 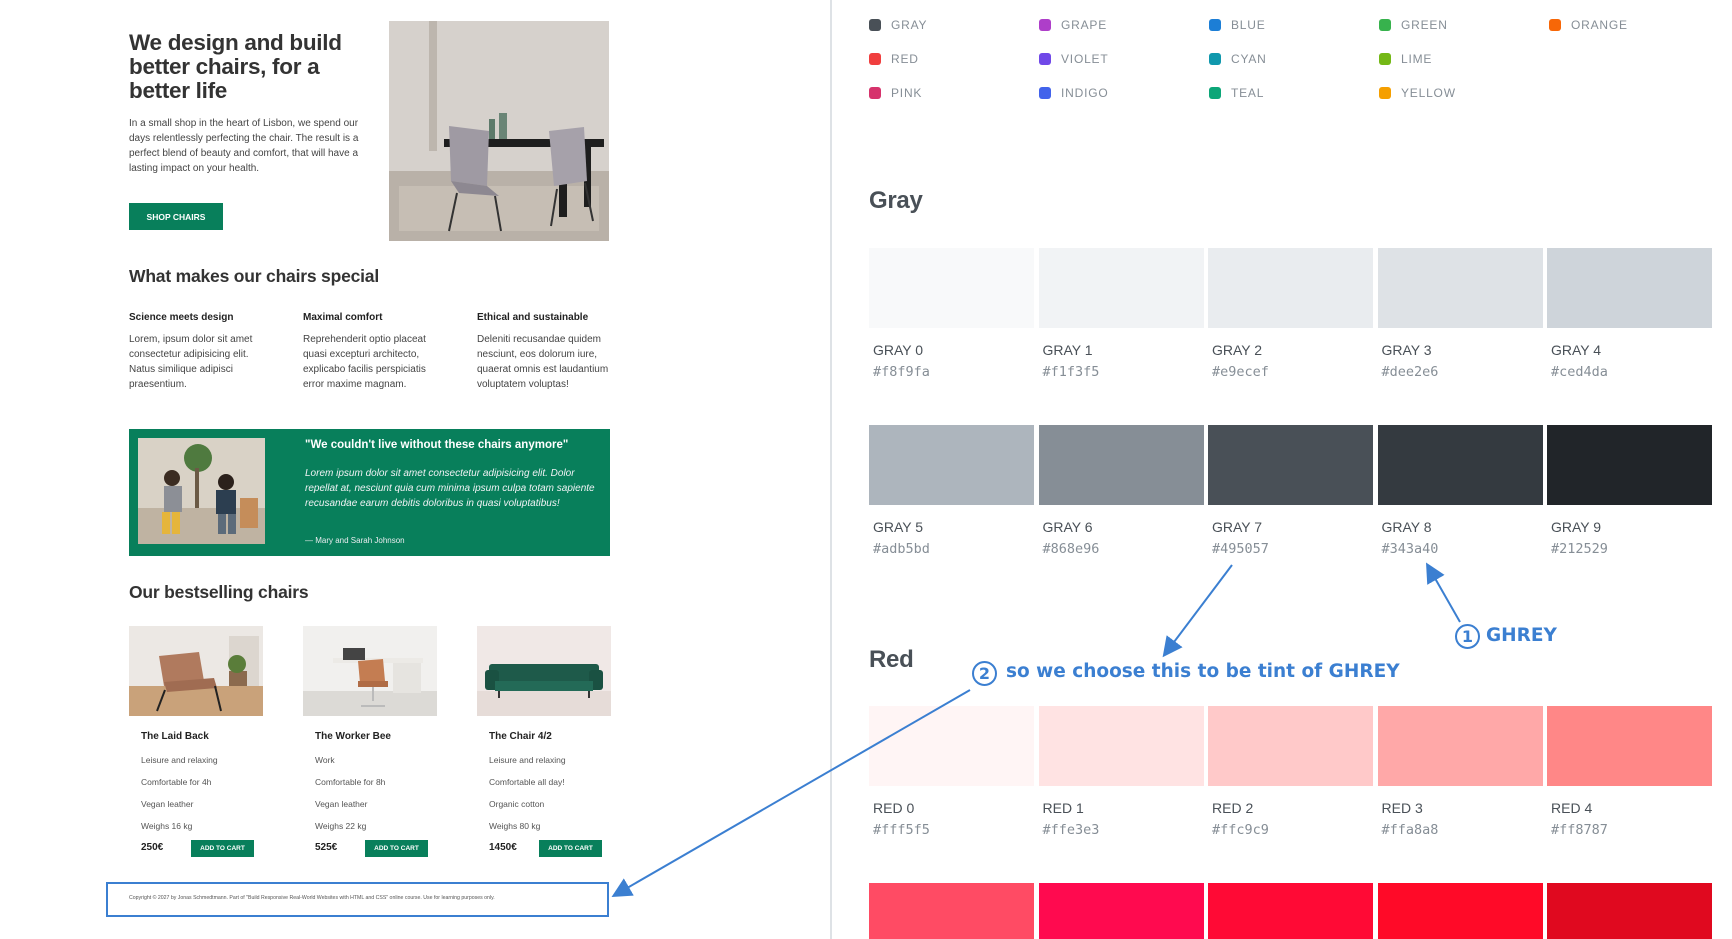 I want to click on annotation-text-1: GHREY, so click(x=1521, y=635).